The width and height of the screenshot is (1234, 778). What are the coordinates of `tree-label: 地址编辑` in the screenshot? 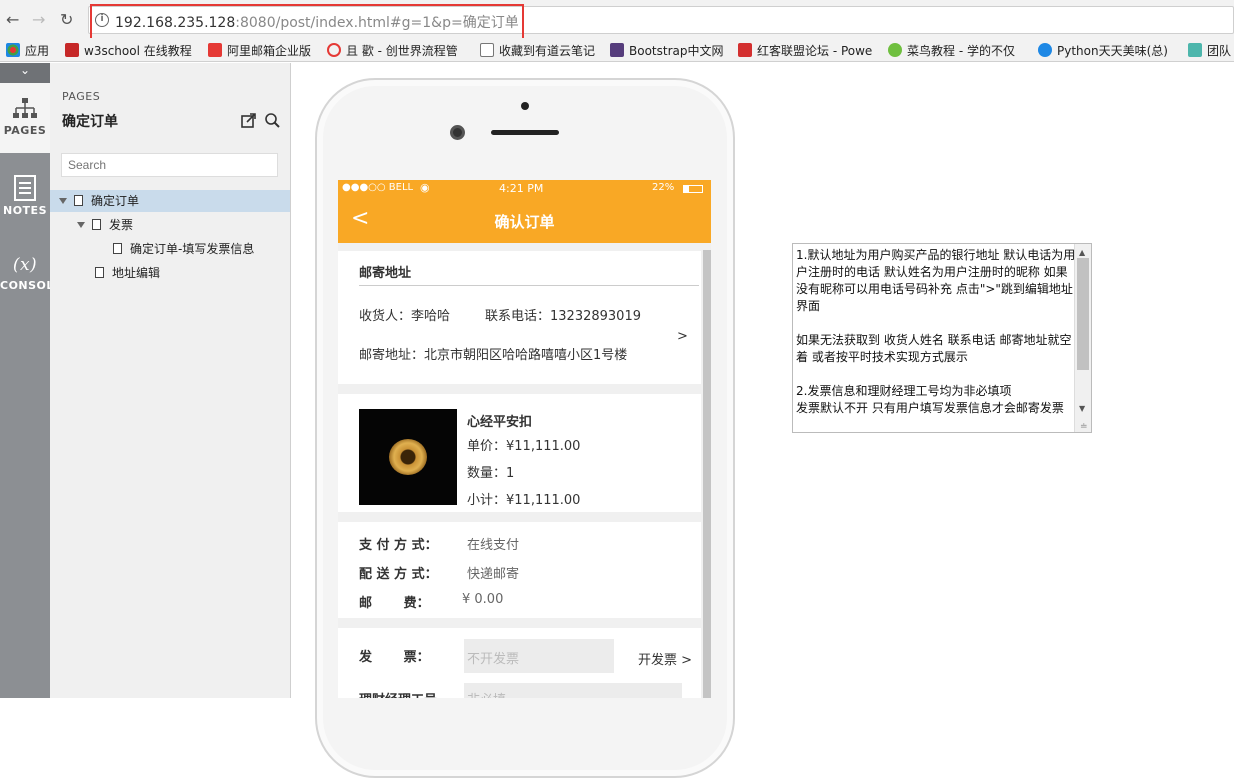 It's located at (136, 273).